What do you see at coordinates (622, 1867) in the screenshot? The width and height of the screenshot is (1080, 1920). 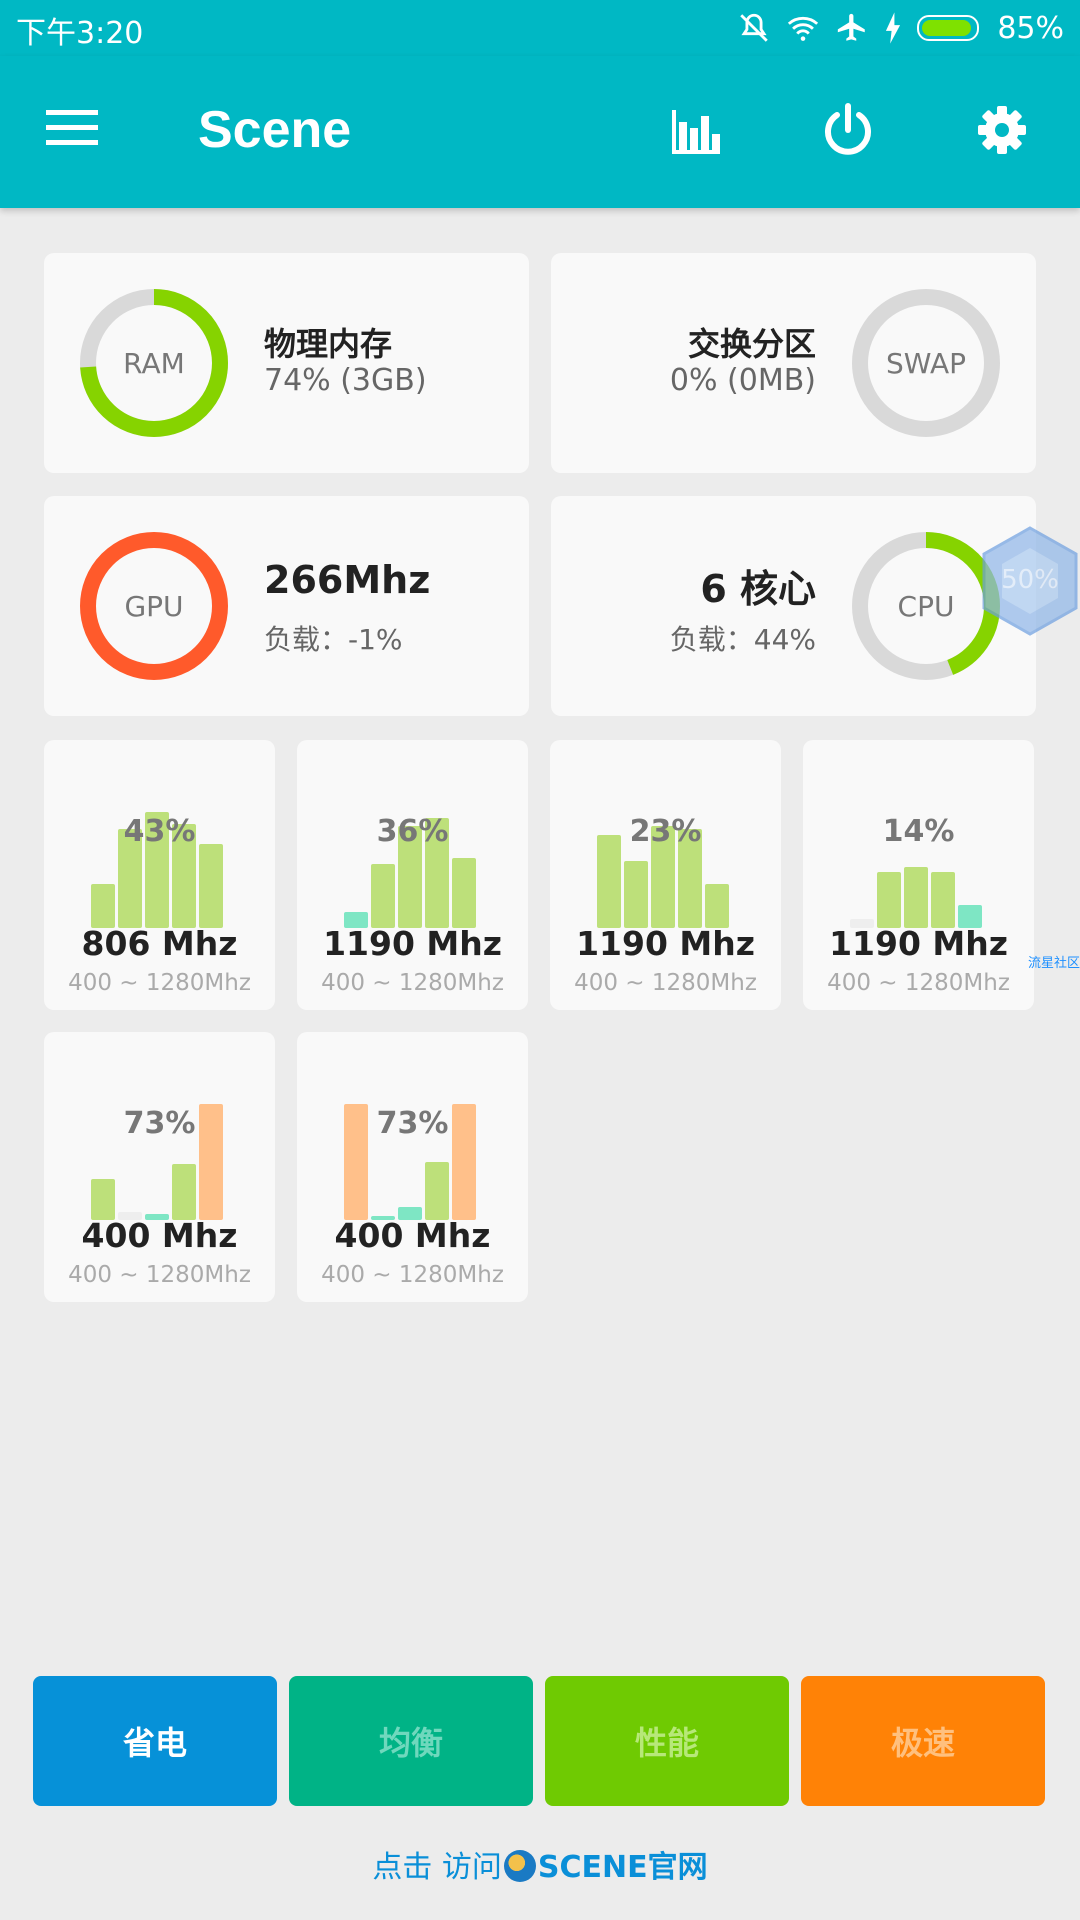 I see `footer-site: SCENE官网` at bounding box center [622, 1867].